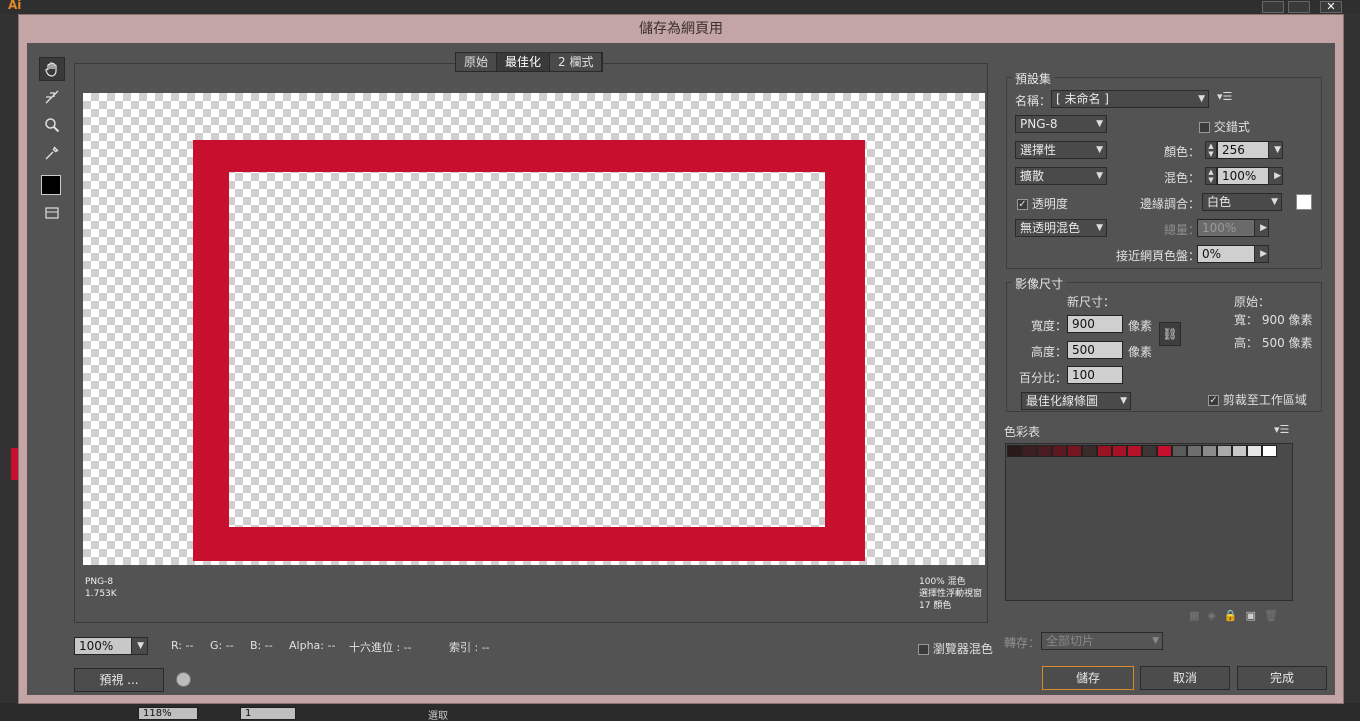 This screenshot has height=721, width=1360. Describe the element at coordinates (1282, 678) in the screenshot. I see `done-button: 完成` at that location.